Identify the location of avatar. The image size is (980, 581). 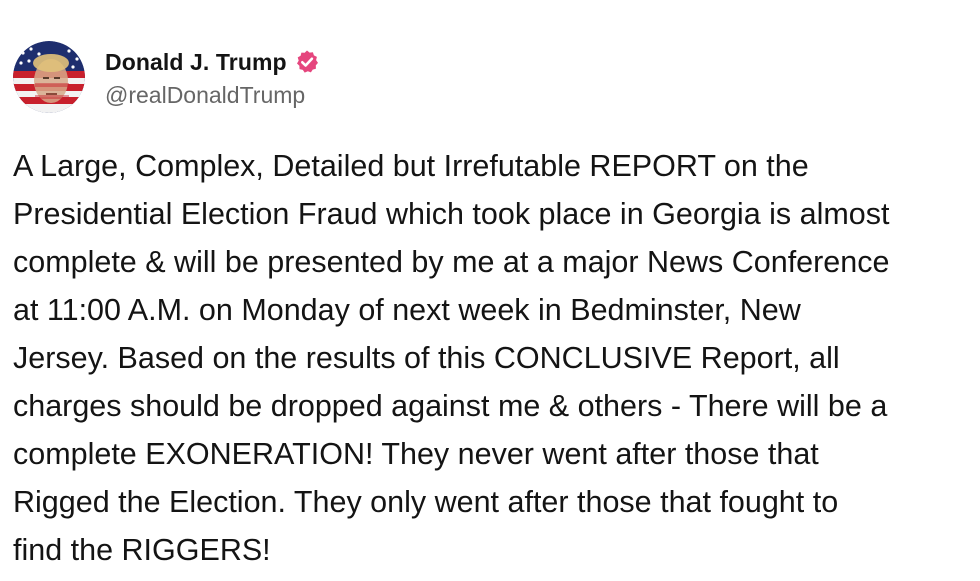
(49, 77).